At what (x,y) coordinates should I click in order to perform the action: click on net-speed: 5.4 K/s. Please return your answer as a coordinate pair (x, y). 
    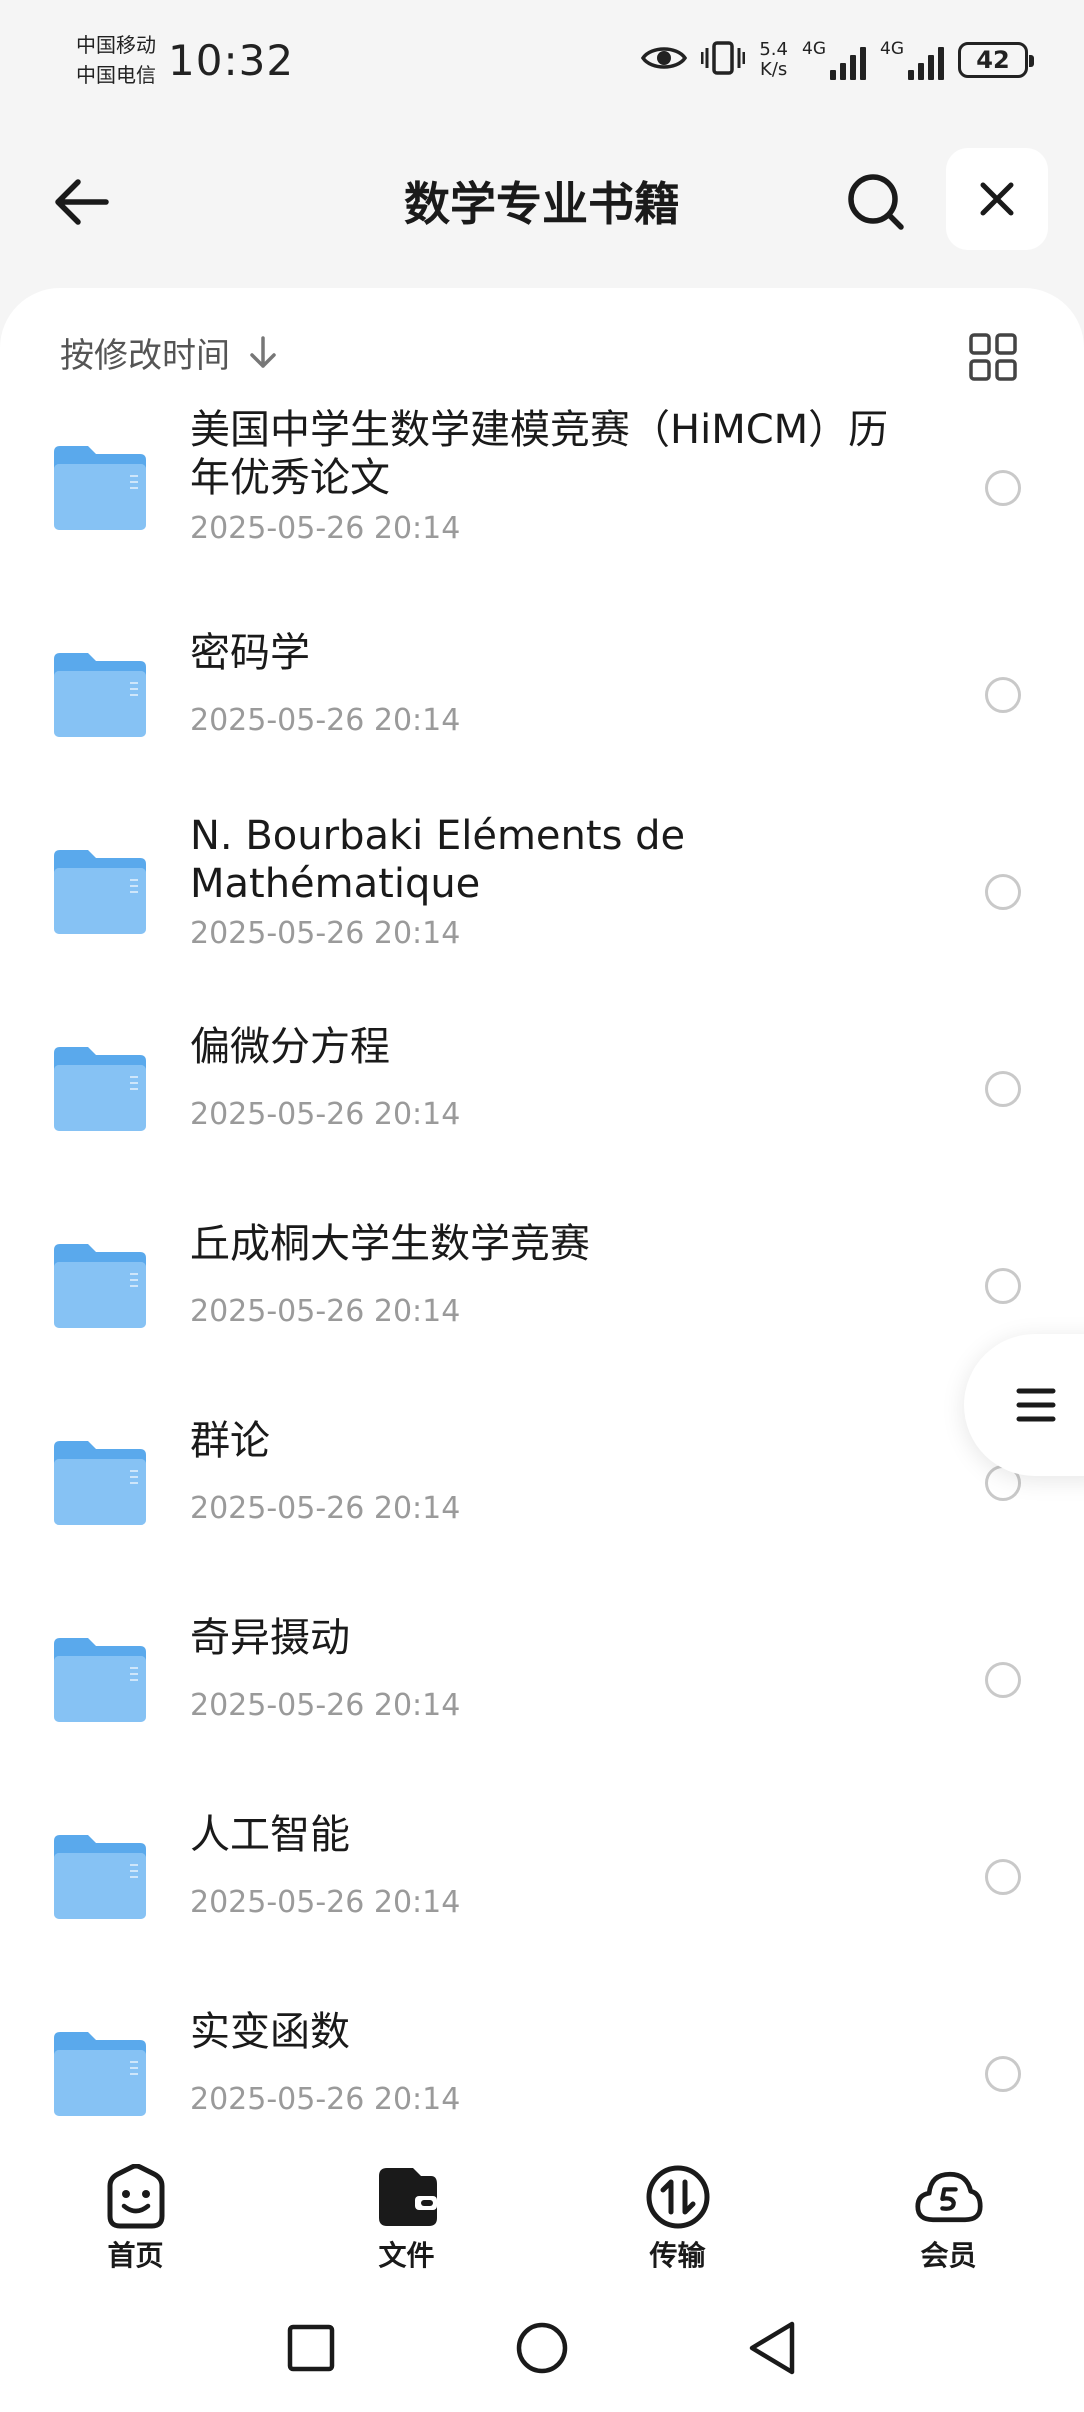
    Looking at the image, I should click on (773, 59).